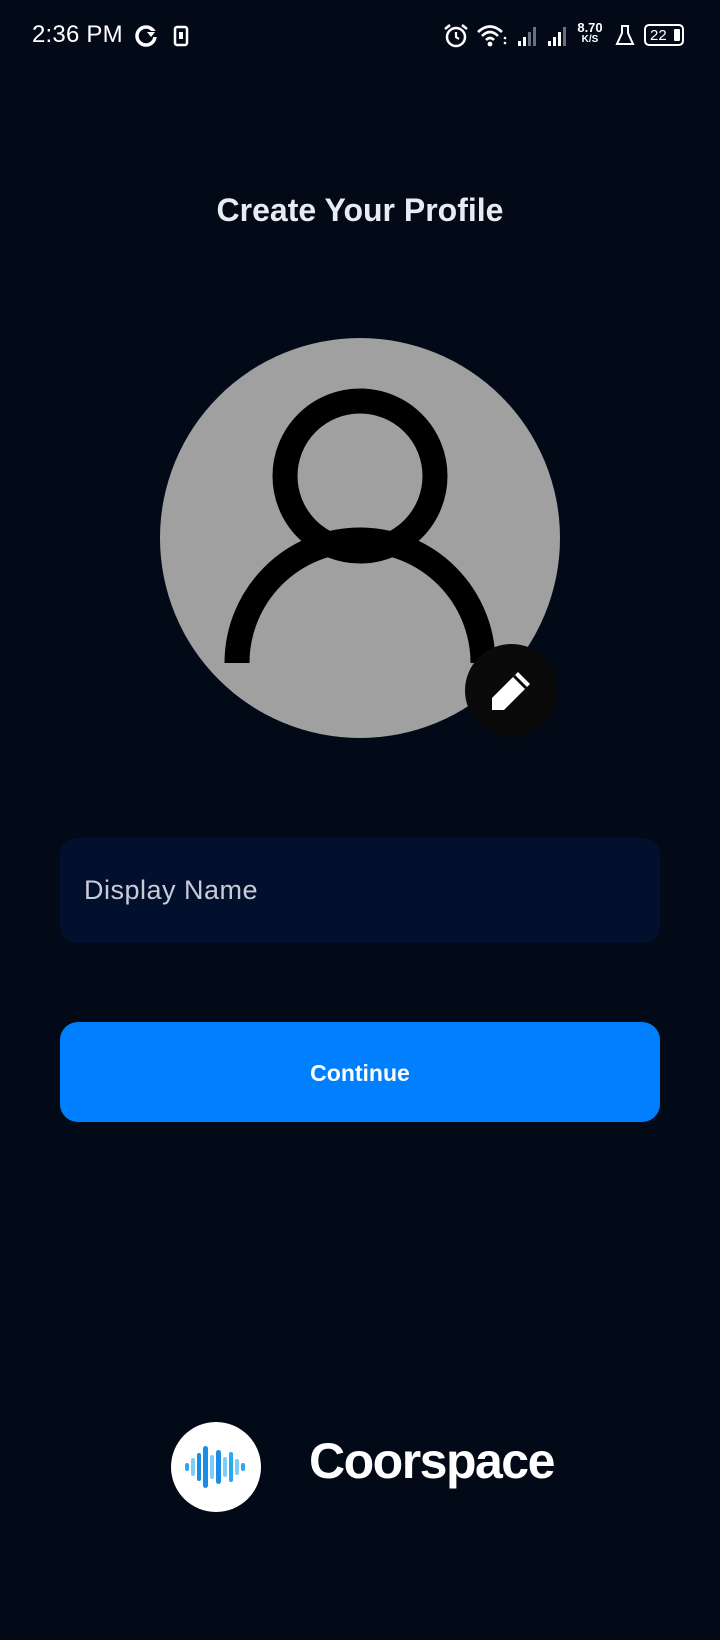 The image size is (720, 1640). Describe the element at coordinates (360, 210) in the screenshot. I see `page-title: Create Your Profile` at that location.